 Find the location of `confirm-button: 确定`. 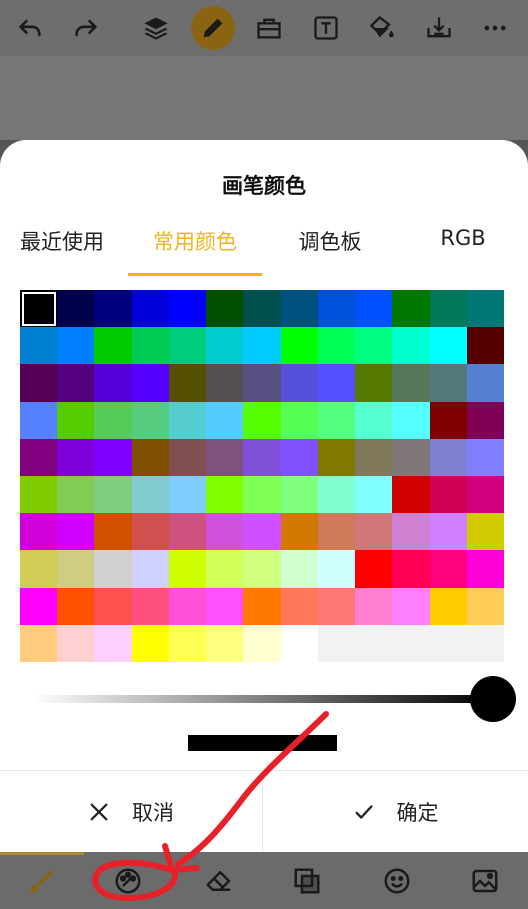

confirm-button: 确定 is located at coordinates (395, 812).